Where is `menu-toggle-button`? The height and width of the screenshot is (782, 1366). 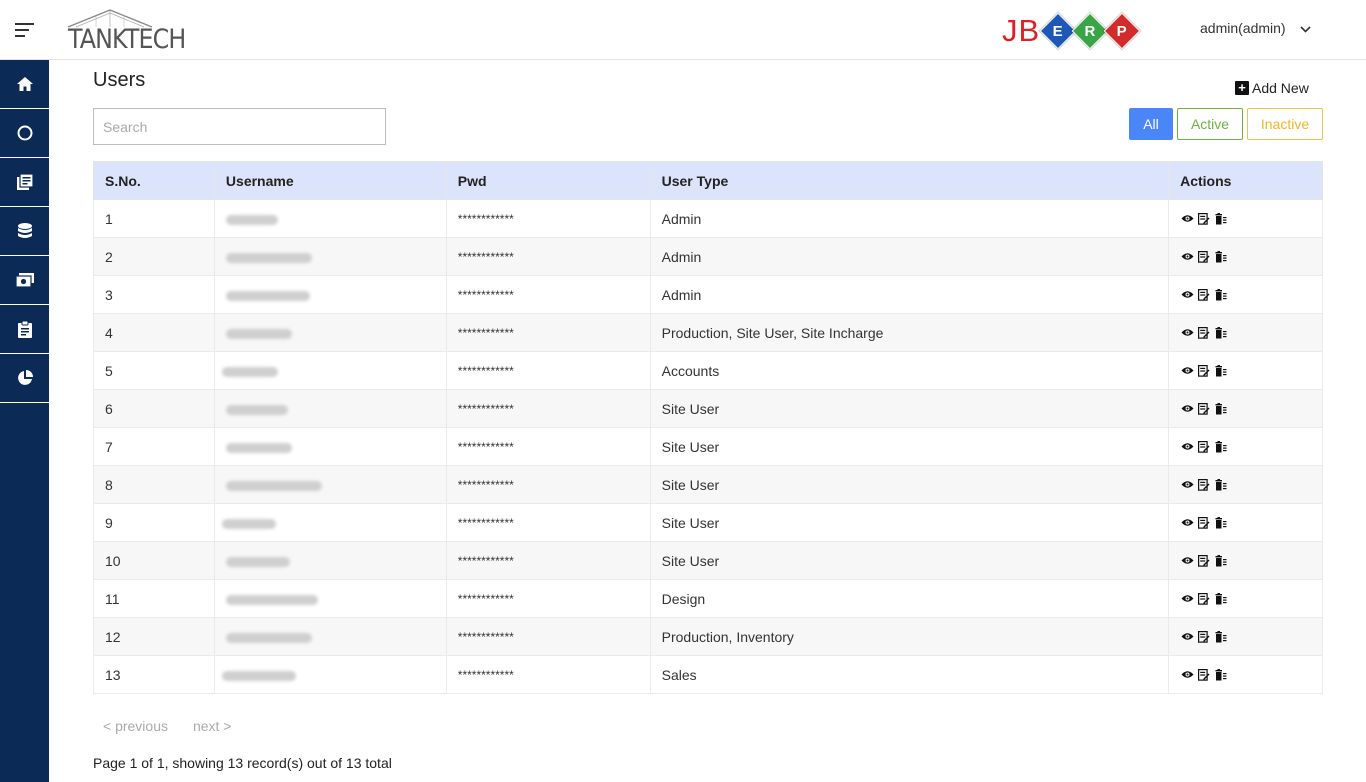
menu-toggle-button is located at coordinates (24, 30).